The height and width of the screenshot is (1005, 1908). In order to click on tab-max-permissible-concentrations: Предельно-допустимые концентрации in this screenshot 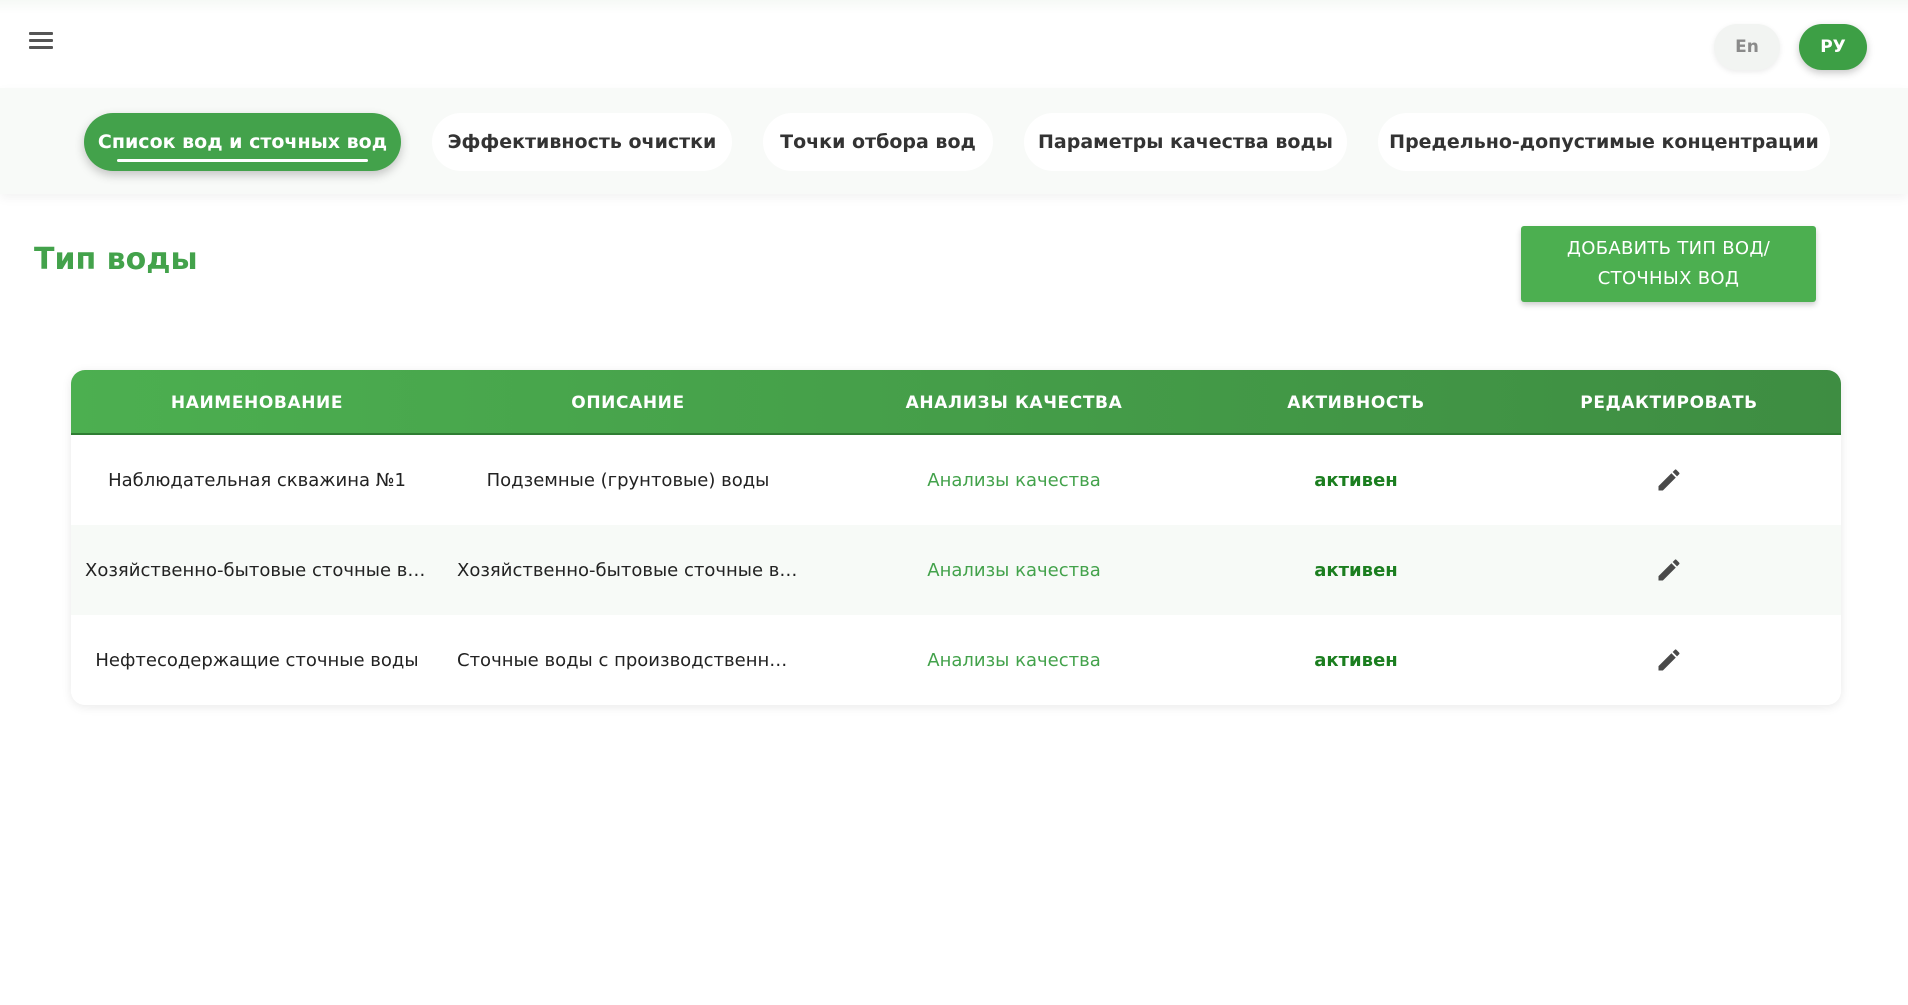, I will do `click(1604, 142)`.